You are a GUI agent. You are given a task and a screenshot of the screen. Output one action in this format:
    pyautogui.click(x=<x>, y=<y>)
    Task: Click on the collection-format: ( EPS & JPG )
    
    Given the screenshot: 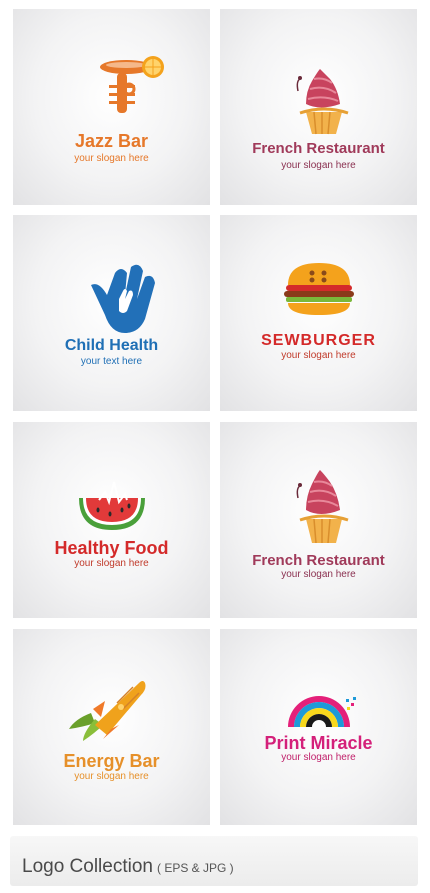 What is the action you would take?
    pyautogui.click(x=195, y=868)
    